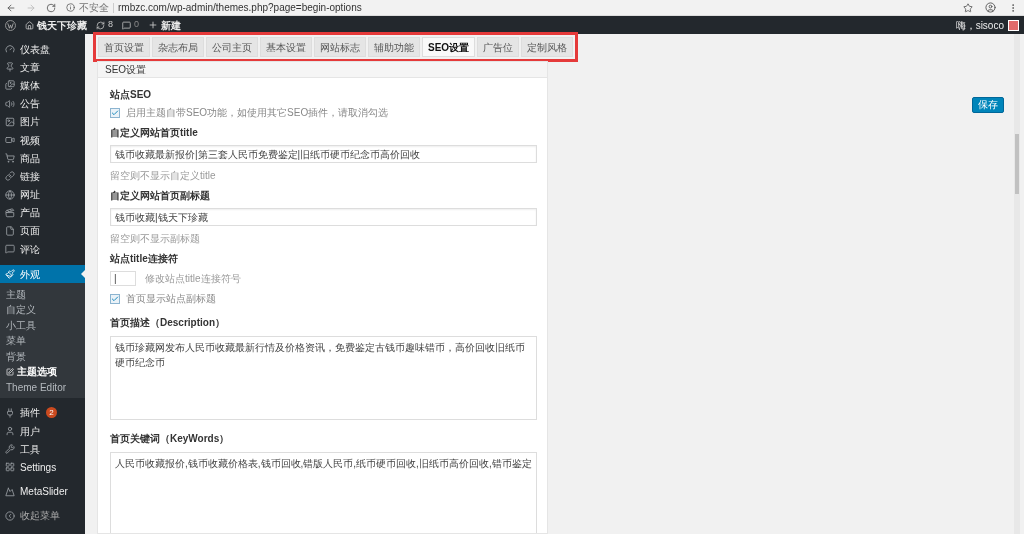 The image size is (1024, 534). What do you see at coordinates (10, 176) in the screenshot?
I see `link-icon` at bounding box center [10, 176].